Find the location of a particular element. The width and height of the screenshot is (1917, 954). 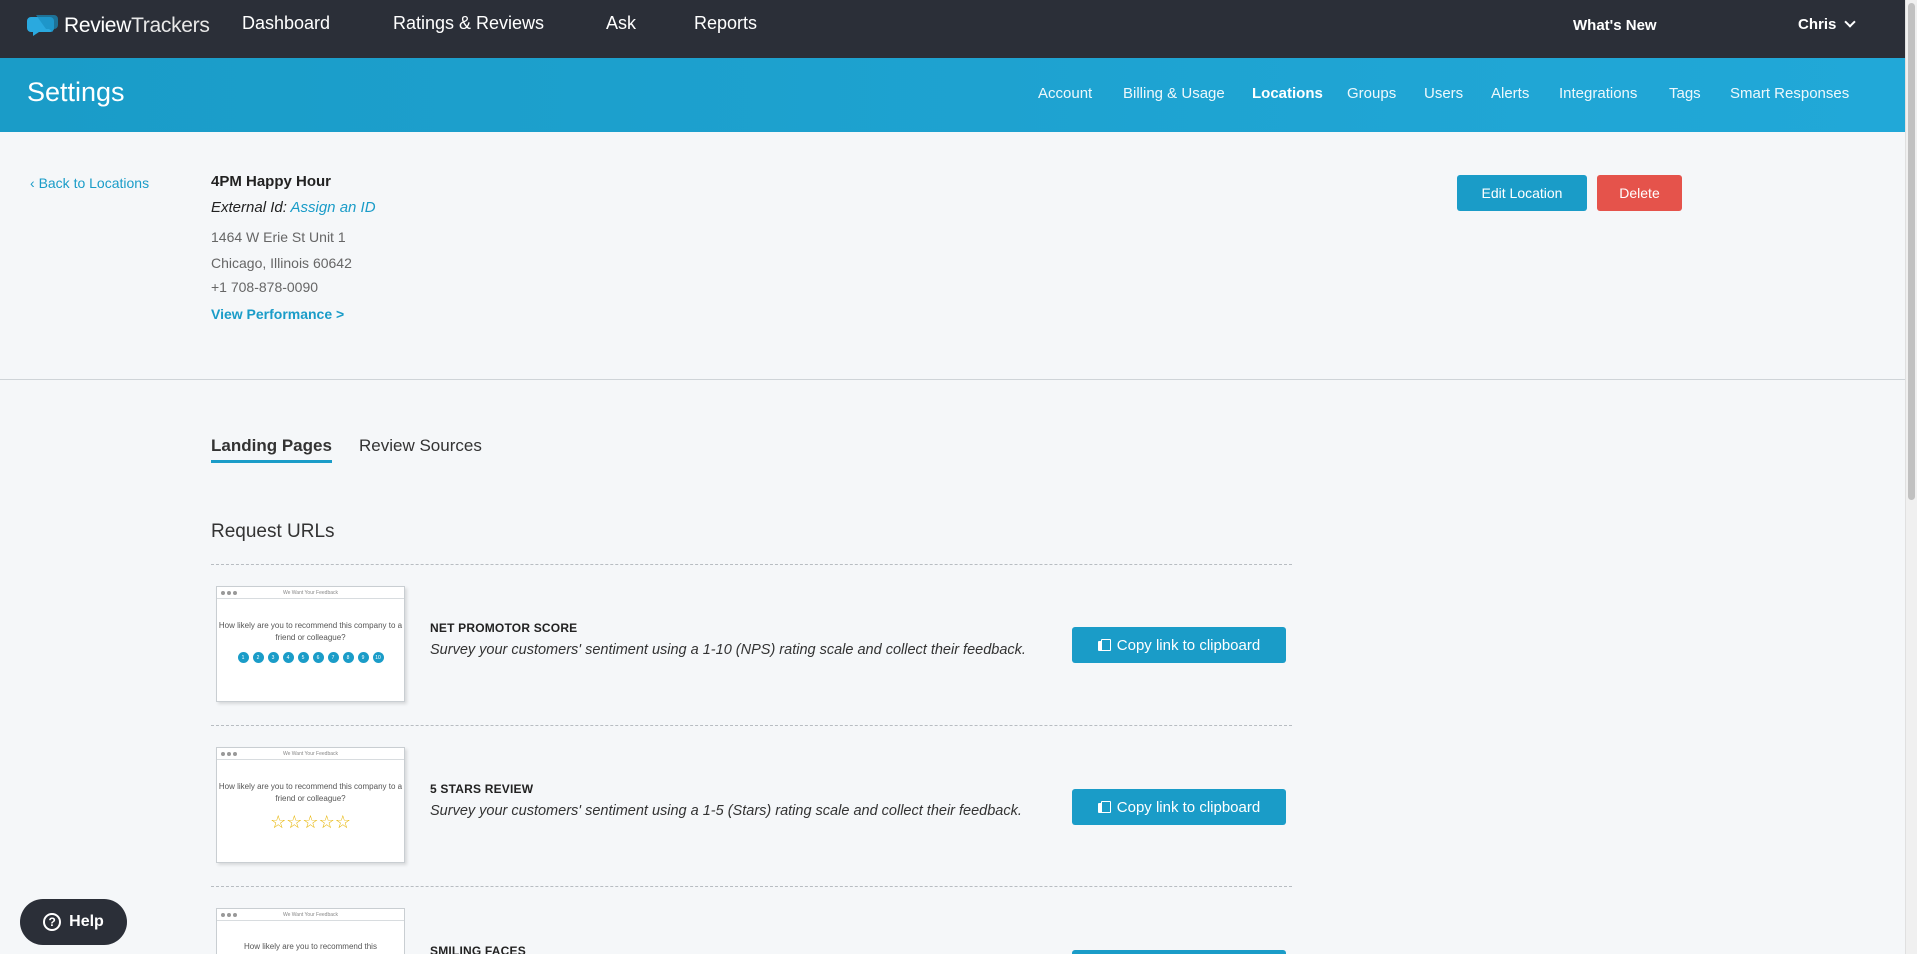

tab-integrations: Integrations is located at coordinates (1598, 93).